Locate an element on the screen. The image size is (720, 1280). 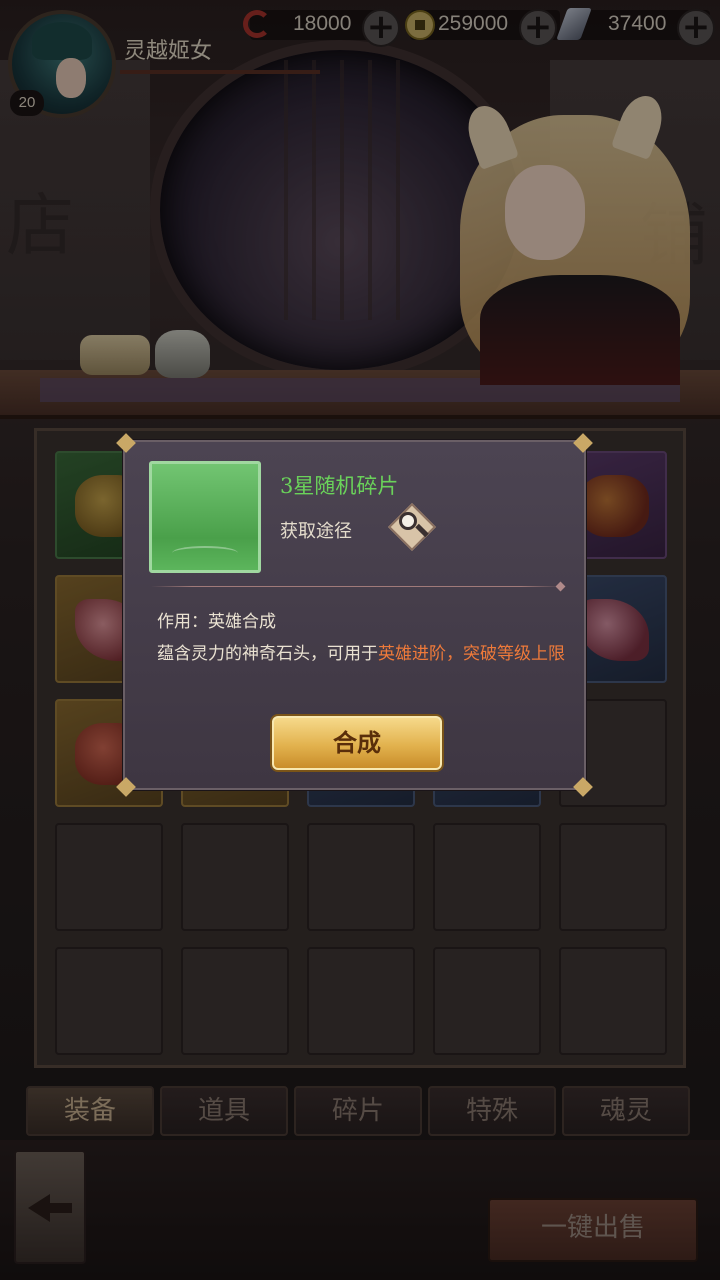
divider is located at coordinates (356, 586).